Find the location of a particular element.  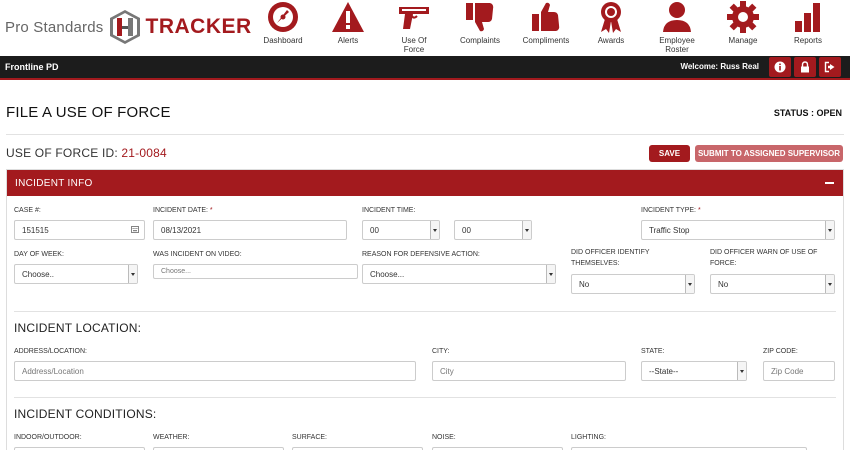

city-input: City is located at coordinates (529, 371).